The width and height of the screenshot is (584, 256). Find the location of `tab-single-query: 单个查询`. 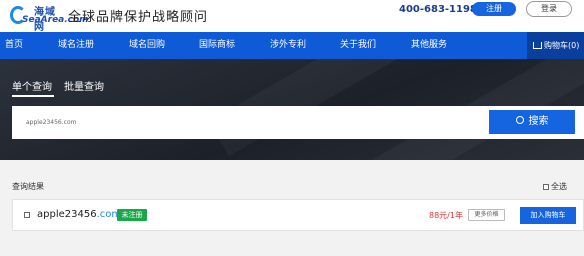

tab-single-query: 单个查询 is located at coordinates (32, 85).